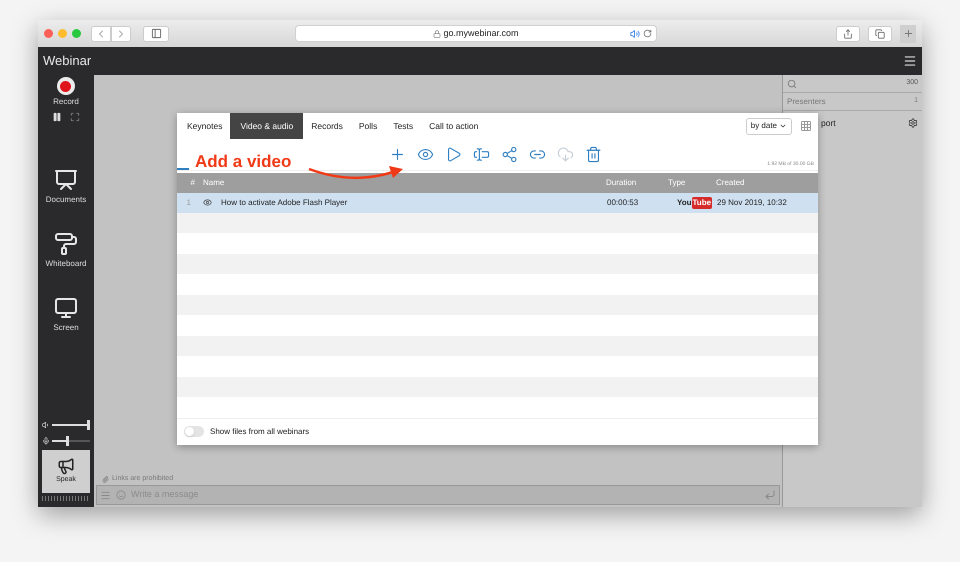 The image size is (960, 562). What do you see at coordinates (913, 123) in the screenshot?
I see `settings-icon` at bounding box center [913, 123].